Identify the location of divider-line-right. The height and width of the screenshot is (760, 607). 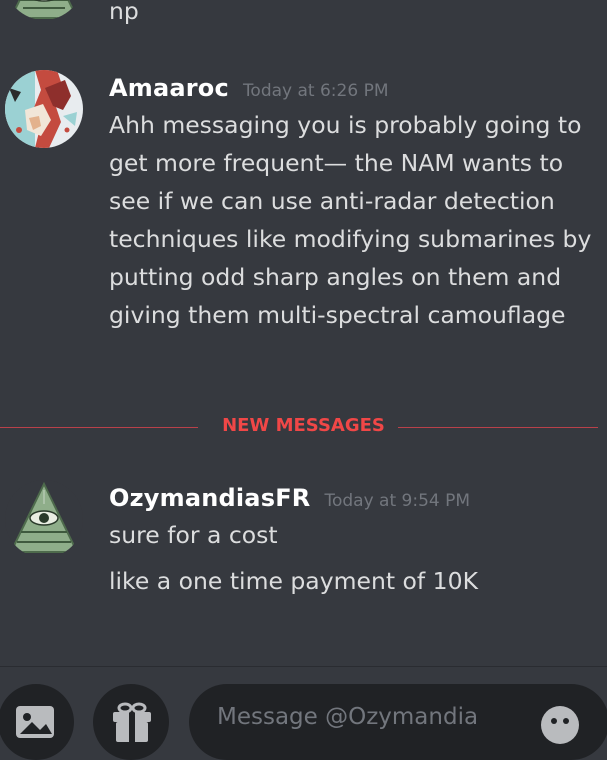
(498, 427).